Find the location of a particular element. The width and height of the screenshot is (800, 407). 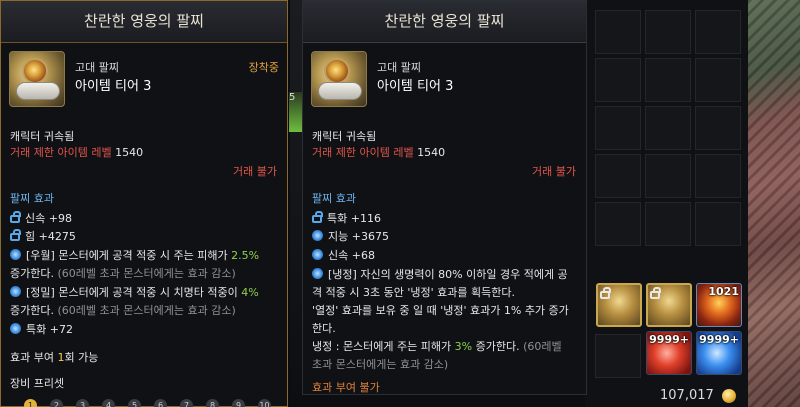

special-effect-1: [우월] 몬스터에게 공격 적중 시 주는 피해가 2.5% is located at coordinates (134, 255).